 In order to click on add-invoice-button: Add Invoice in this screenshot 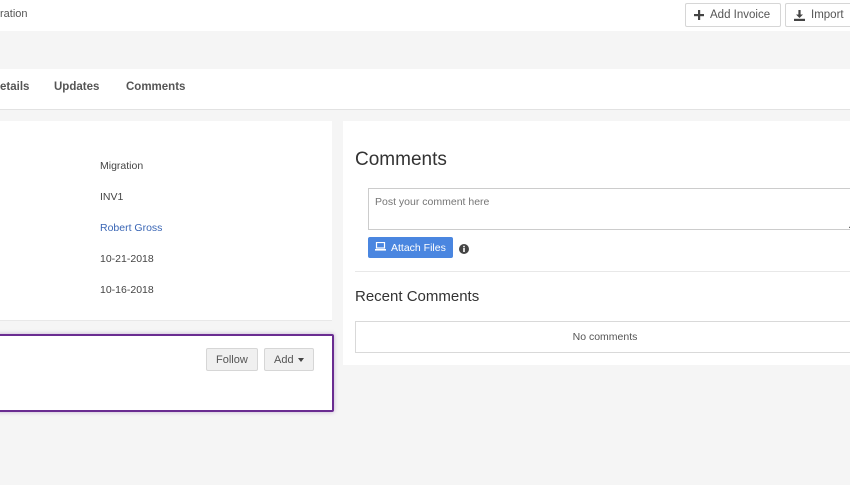, I will do `click(733, 15)`.